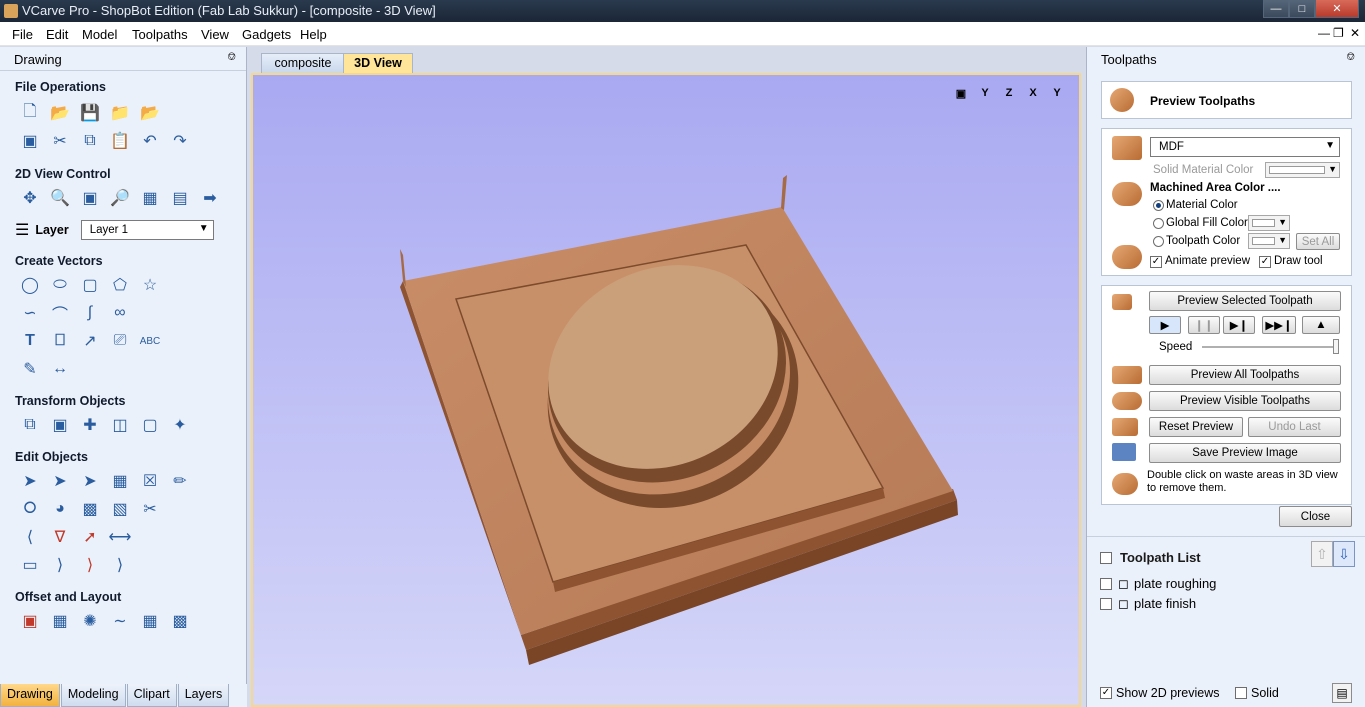 The image size is (1365, 707). I want to click on curve-fit-icon: ⟩, so click(60, 565).